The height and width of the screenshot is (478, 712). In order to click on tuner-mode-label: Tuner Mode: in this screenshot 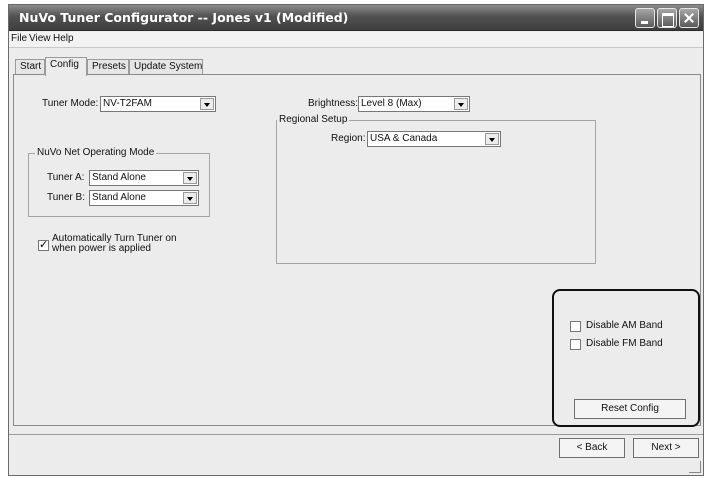, I will do `click(70, 103)`.